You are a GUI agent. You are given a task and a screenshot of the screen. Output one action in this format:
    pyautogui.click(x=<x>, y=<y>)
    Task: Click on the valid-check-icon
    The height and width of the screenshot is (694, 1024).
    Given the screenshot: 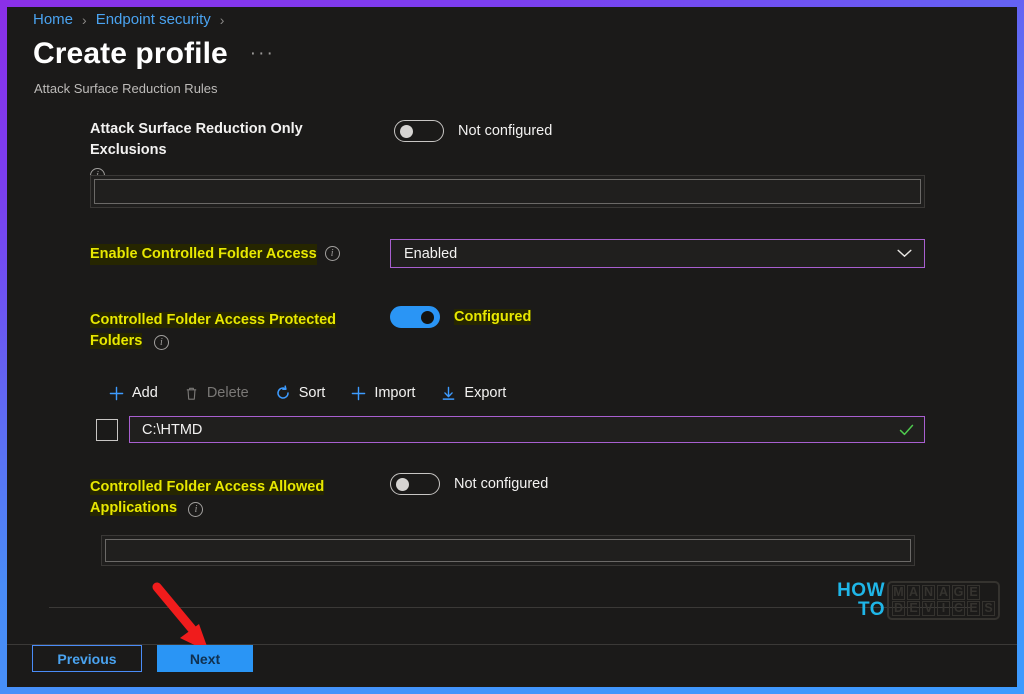 What is the action you would take?
    pyautogui.click(x=906, y=429)
    